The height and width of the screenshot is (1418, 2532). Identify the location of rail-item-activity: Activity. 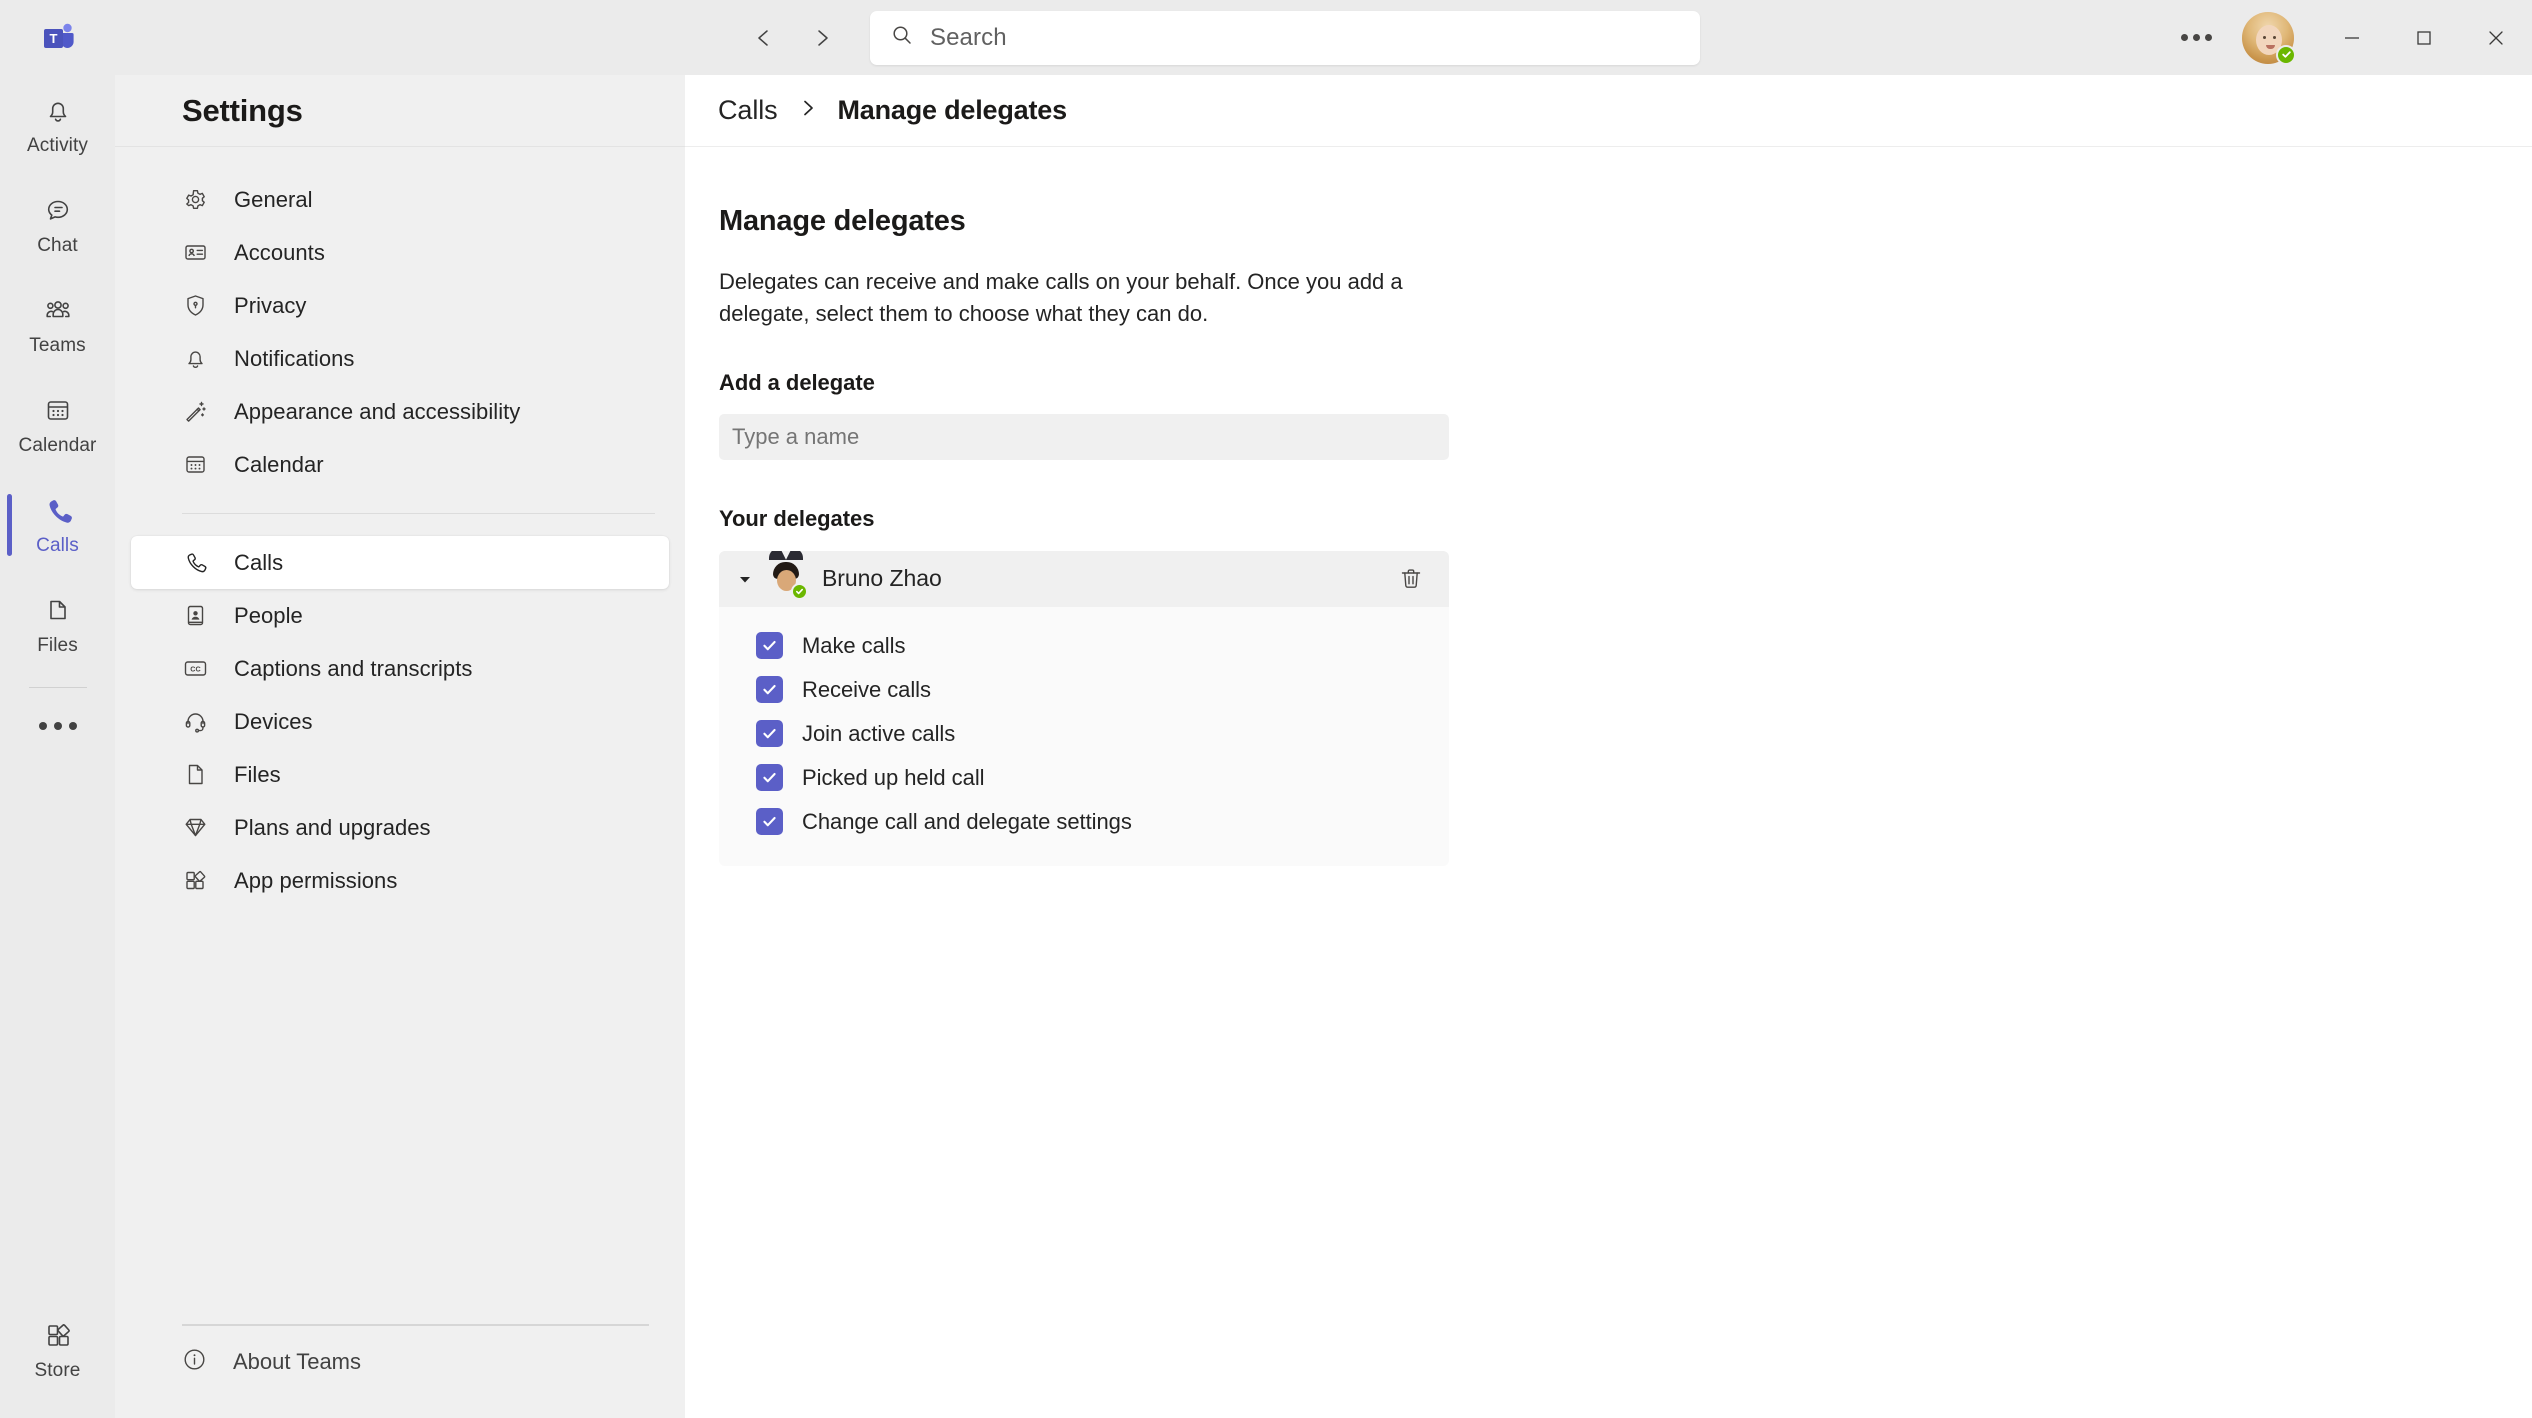
(57, 125).